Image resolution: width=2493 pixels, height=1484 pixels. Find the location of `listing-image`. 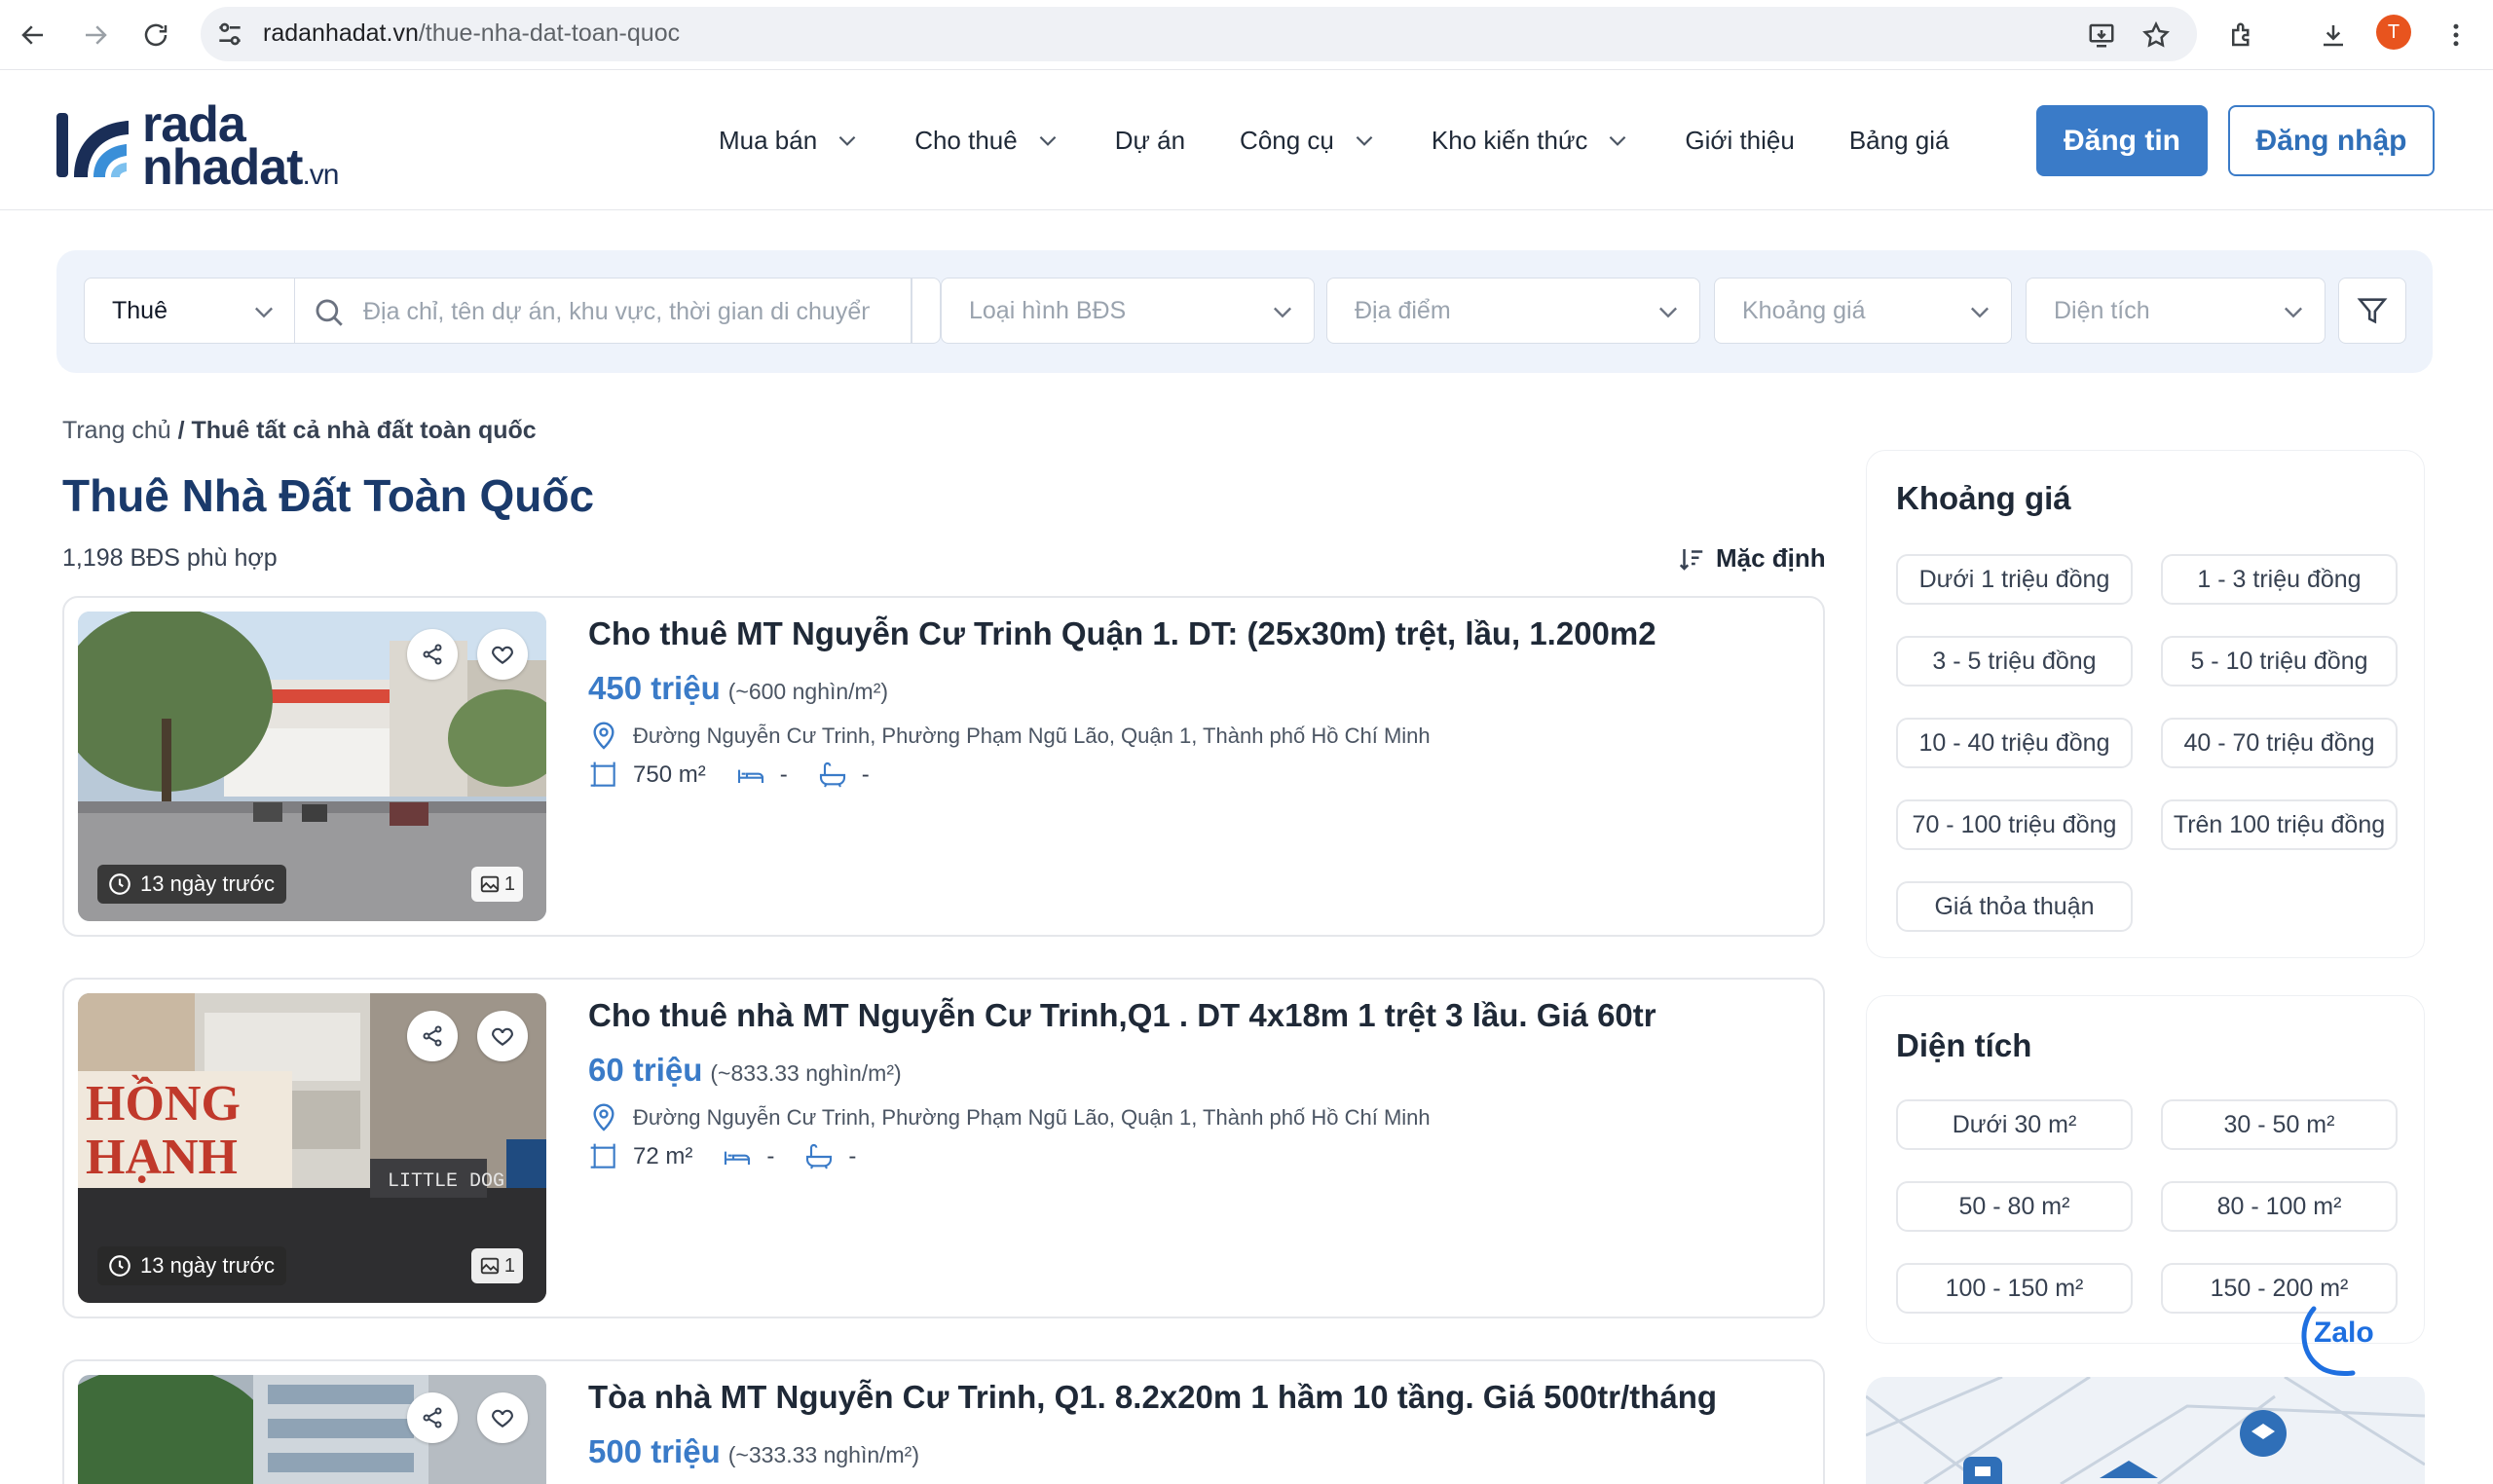

listing-image is located at coordinates (312, 1429).